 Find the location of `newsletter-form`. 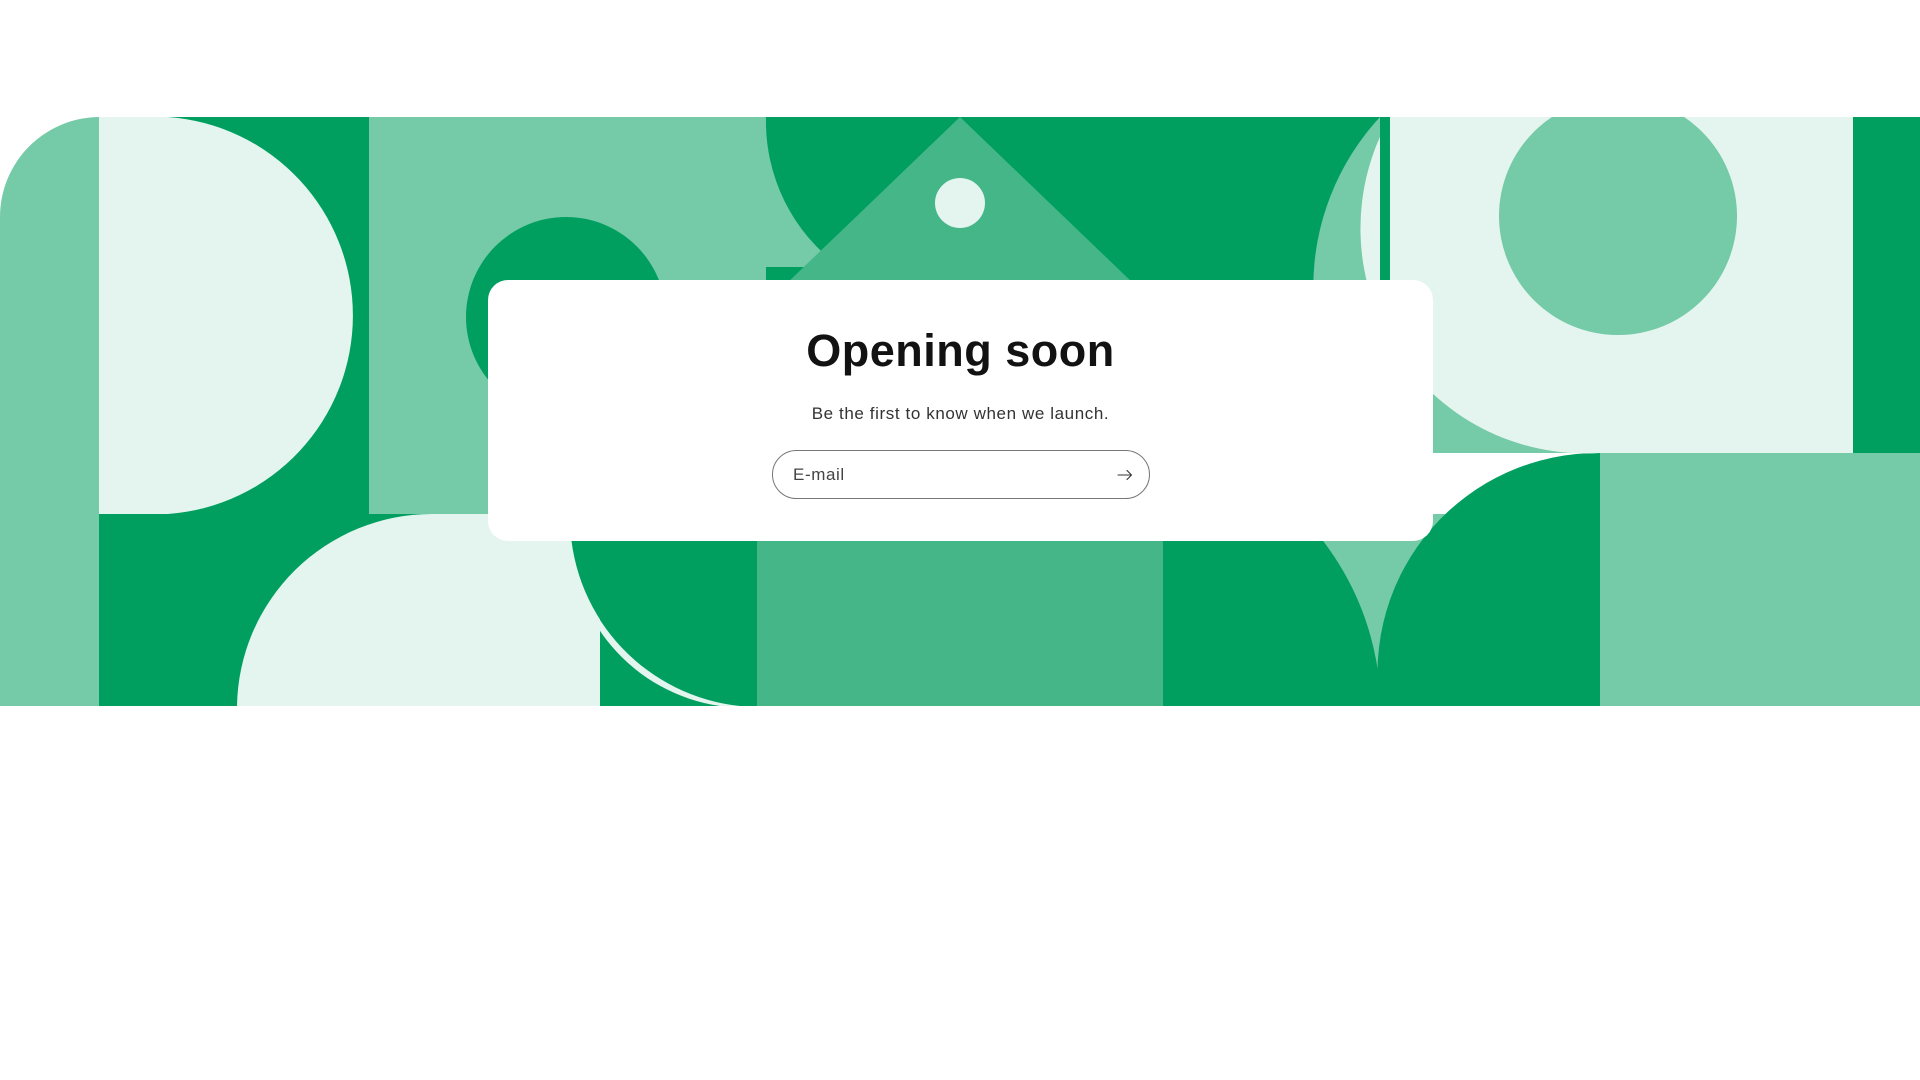

newsletter-form is located at coordinates (961, 474).